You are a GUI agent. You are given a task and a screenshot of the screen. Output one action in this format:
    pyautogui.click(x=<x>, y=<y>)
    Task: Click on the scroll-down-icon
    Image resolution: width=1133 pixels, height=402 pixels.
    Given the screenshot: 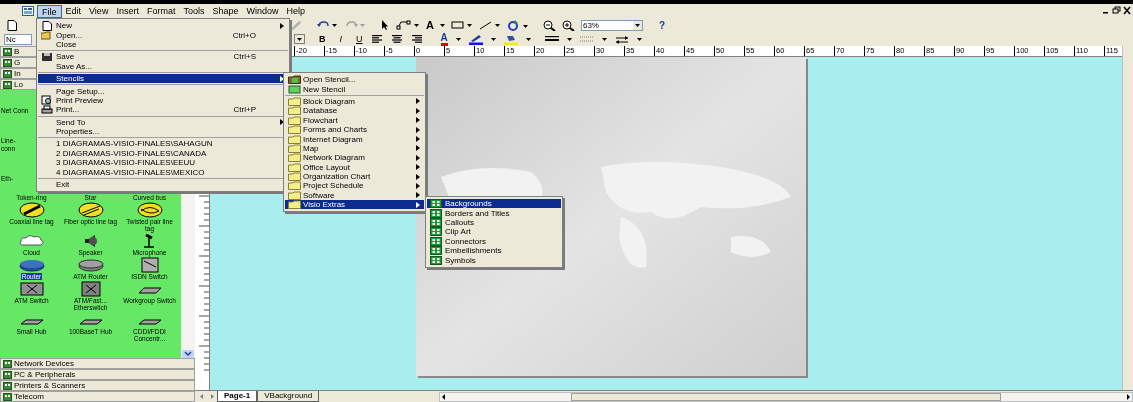 What is the action you would take?
    pyautogui.click(x=188, y=354)
    